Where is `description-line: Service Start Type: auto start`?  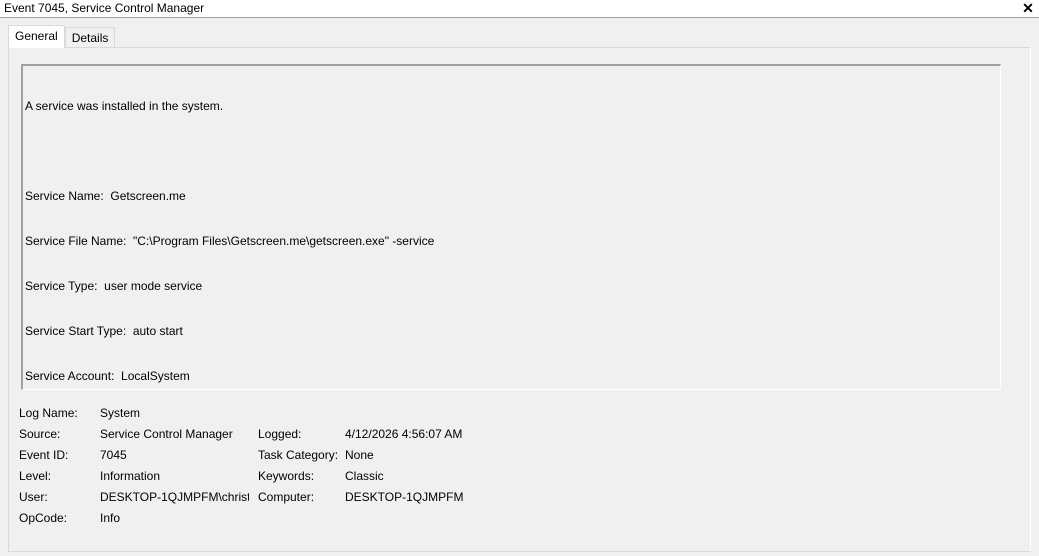 description-line: Service Start Type: auto start is located at coordinates (104, 331).